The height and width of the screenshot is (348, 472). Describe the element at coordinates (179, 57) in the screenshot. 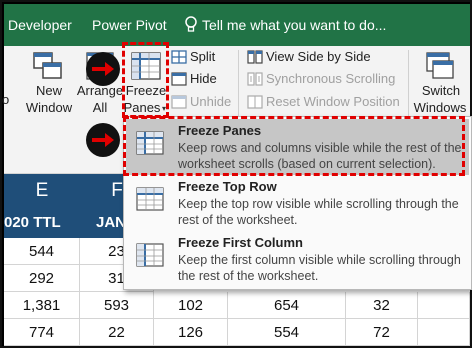

I see `split-icon` at that location.